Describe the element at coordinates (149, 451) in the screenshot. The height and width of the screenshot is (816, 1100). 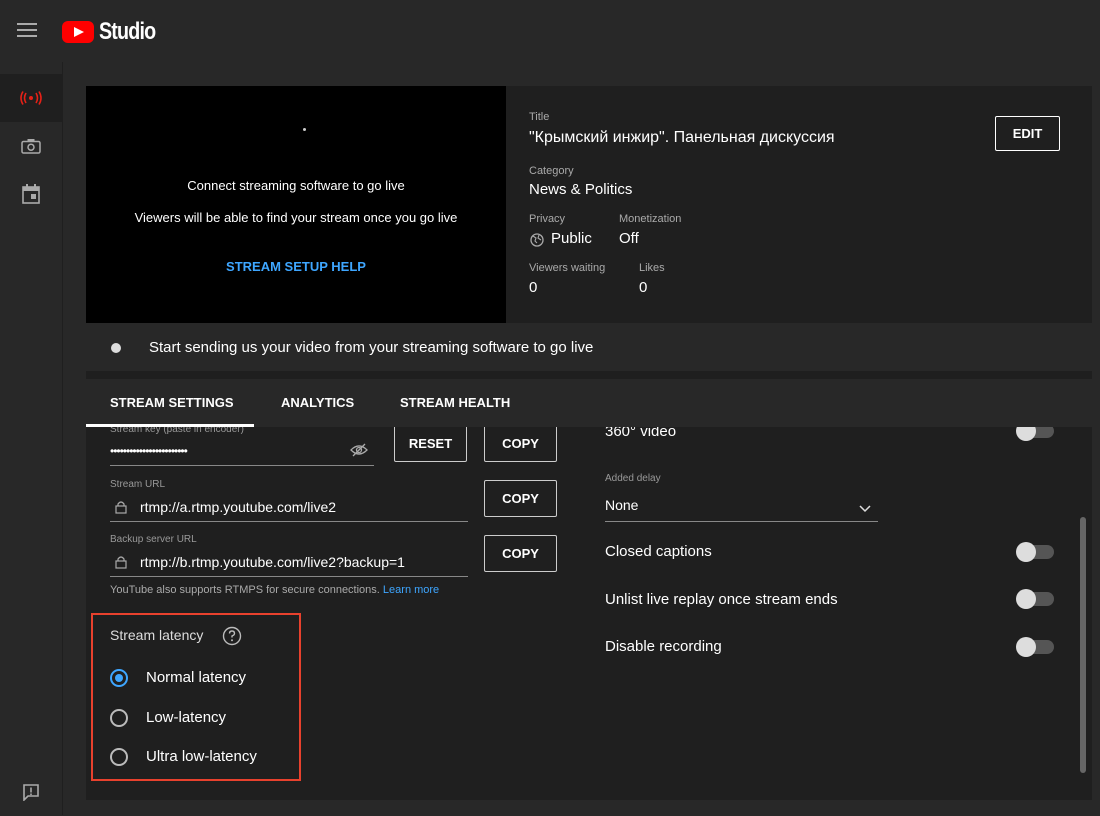
I see `stream-key-value: ••••••••••••••••••••••••` at that location.